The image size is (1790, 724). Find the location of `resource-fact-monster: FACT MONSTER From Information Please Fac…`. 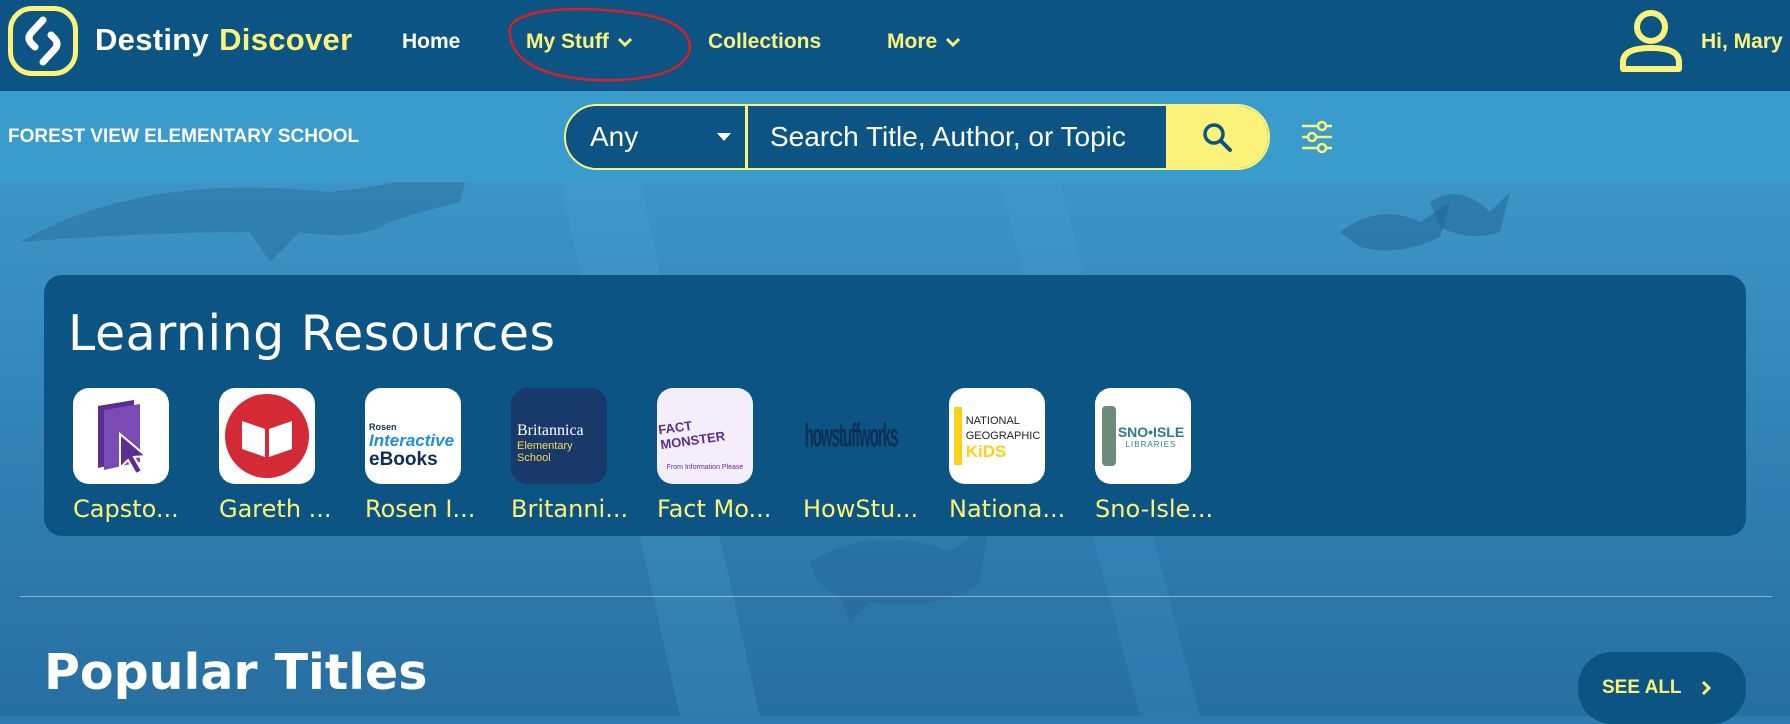

resource-fact-monster: FACT MONSTER From Information Please Fac… is located at coordinates (714, 455).